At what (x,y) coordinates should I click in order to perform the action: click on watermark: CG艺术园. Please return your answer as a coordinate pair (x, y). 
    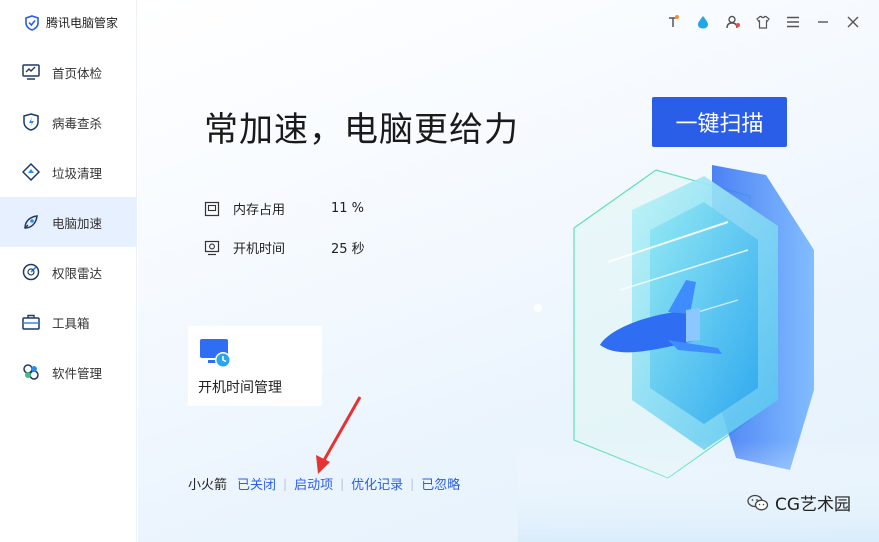
    Looking at the image, I should click on (799, 502).